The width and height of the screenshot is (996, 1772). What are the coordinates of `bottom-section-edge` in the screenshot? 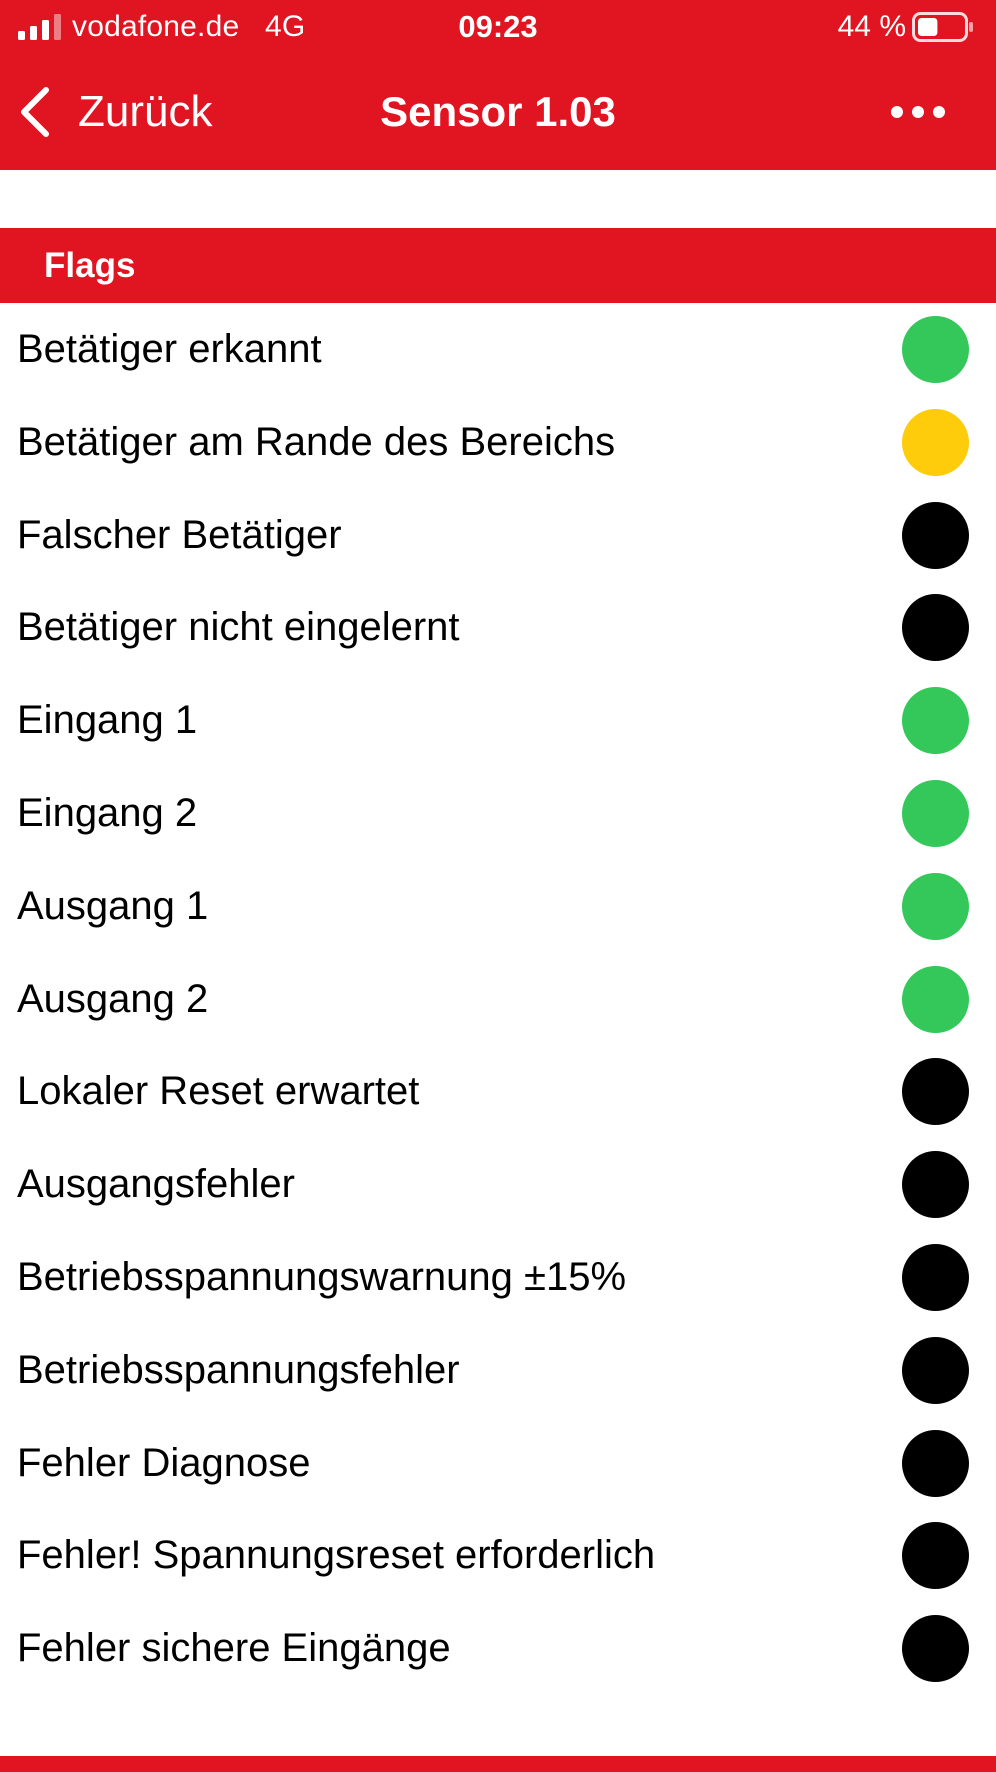 It's located at (498, 1764).